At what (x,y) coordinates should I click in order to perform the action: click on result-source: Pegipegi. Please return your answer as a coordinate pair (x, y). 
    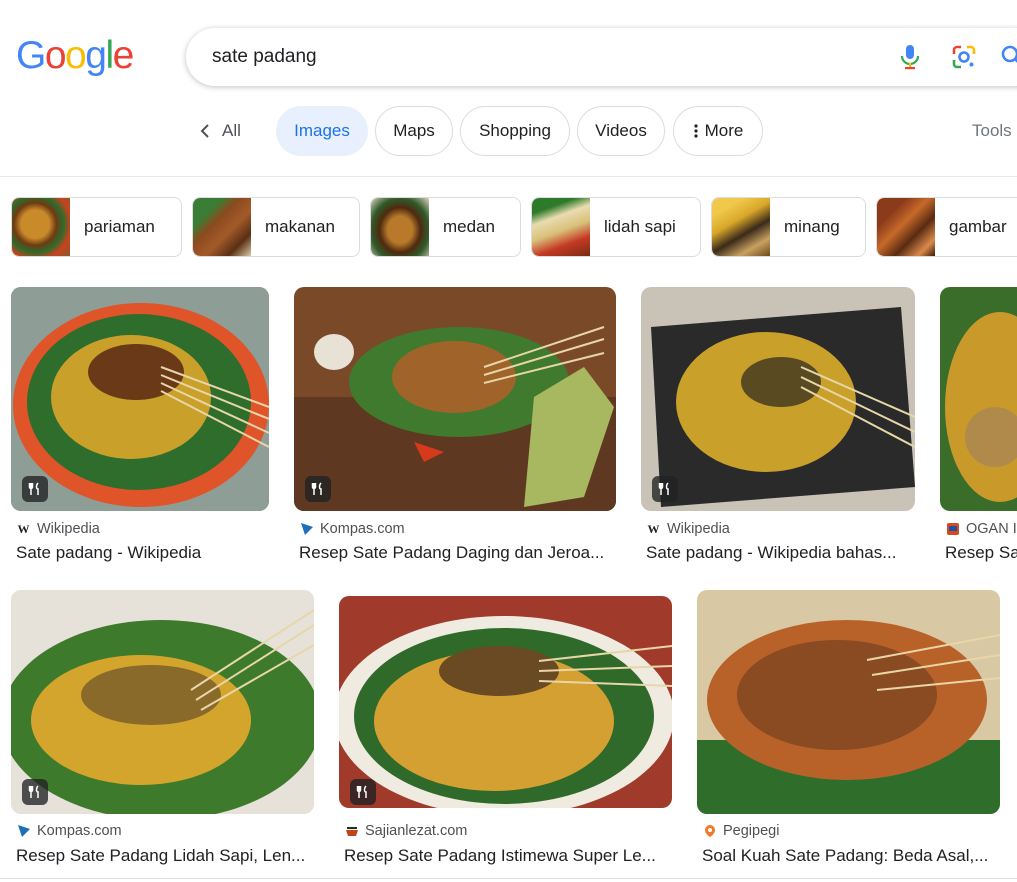
    Looking at the image, I should click on (740, 831).